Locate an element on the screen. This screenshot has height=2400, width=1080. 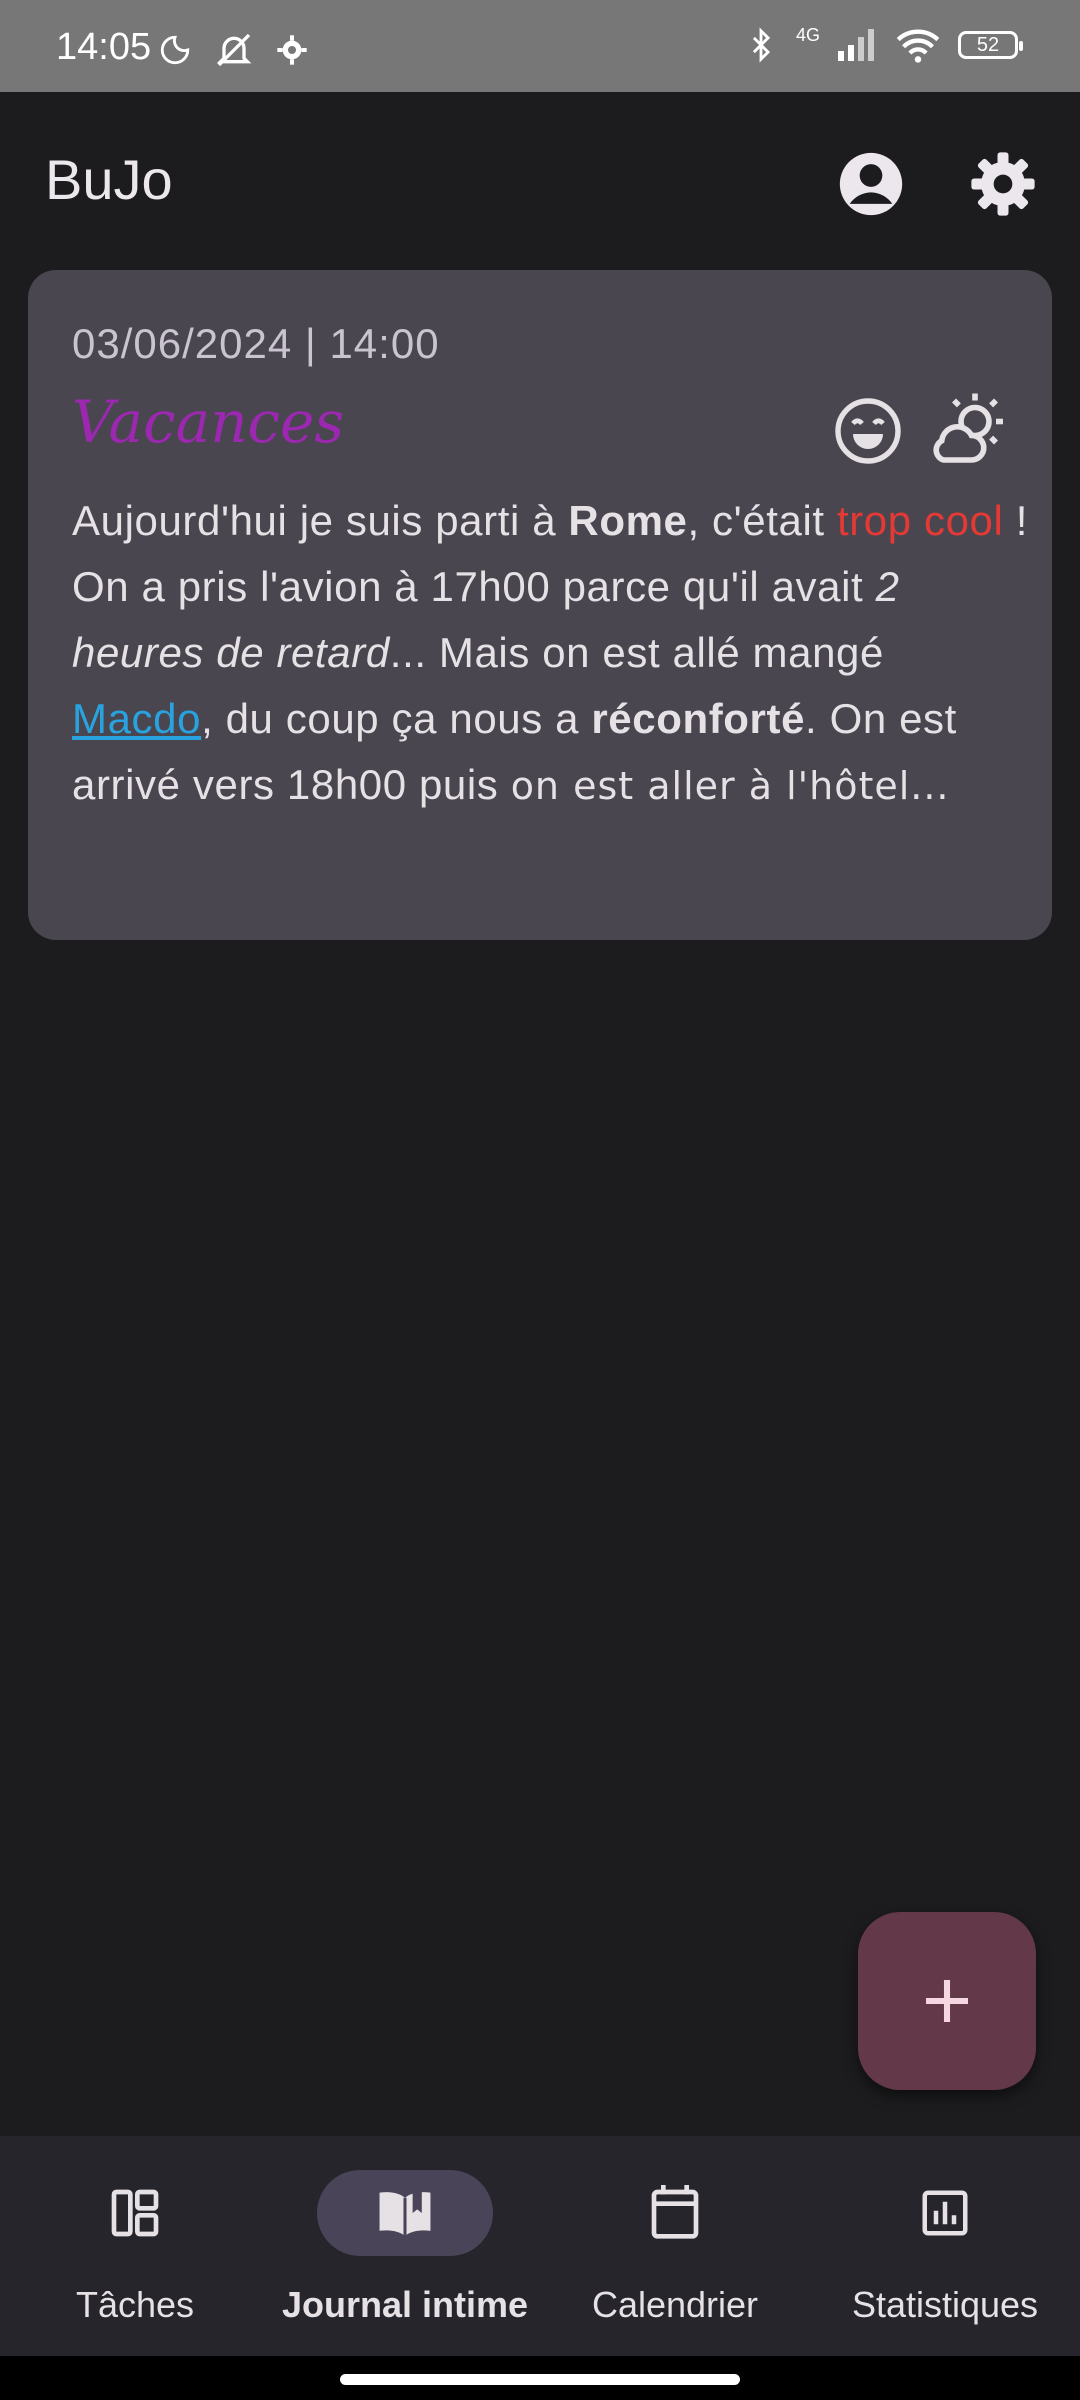
bluetooth-icon is located at coordinates (761, 45).